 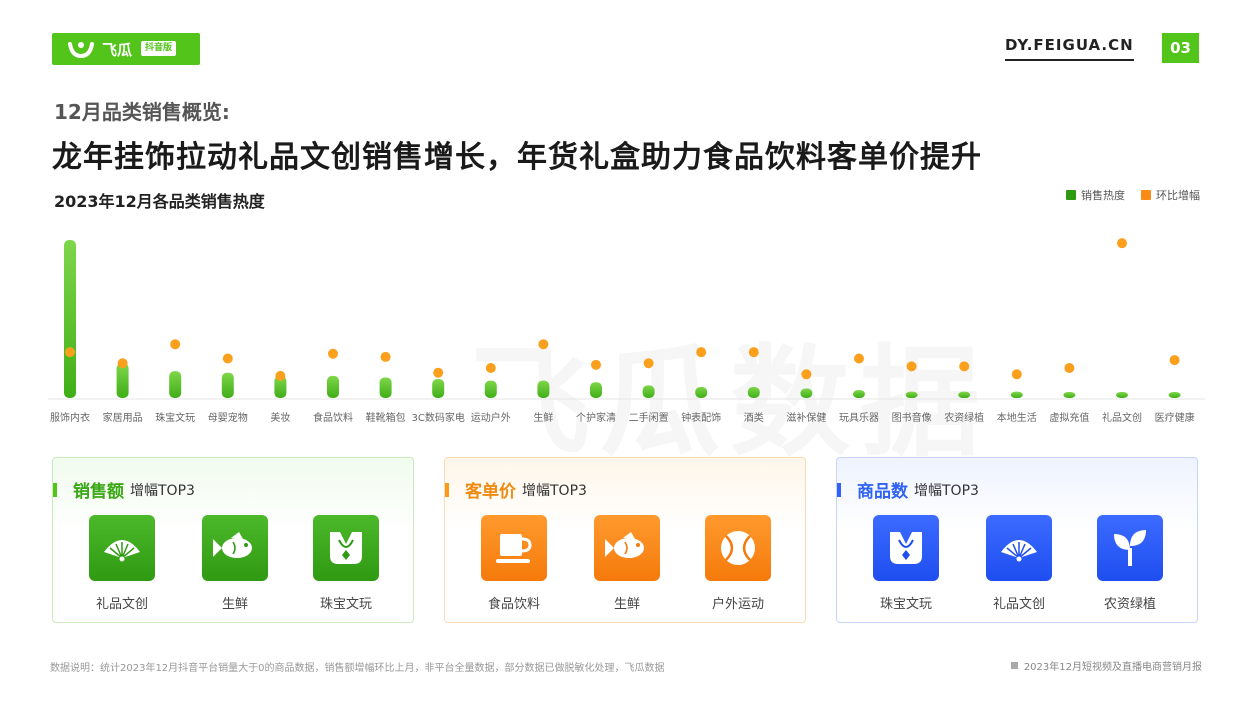 What do you see at coordinates (1071, 195) in the screenshot?
I see `legend-swatch-heat` at bounding box center [1071, 195].